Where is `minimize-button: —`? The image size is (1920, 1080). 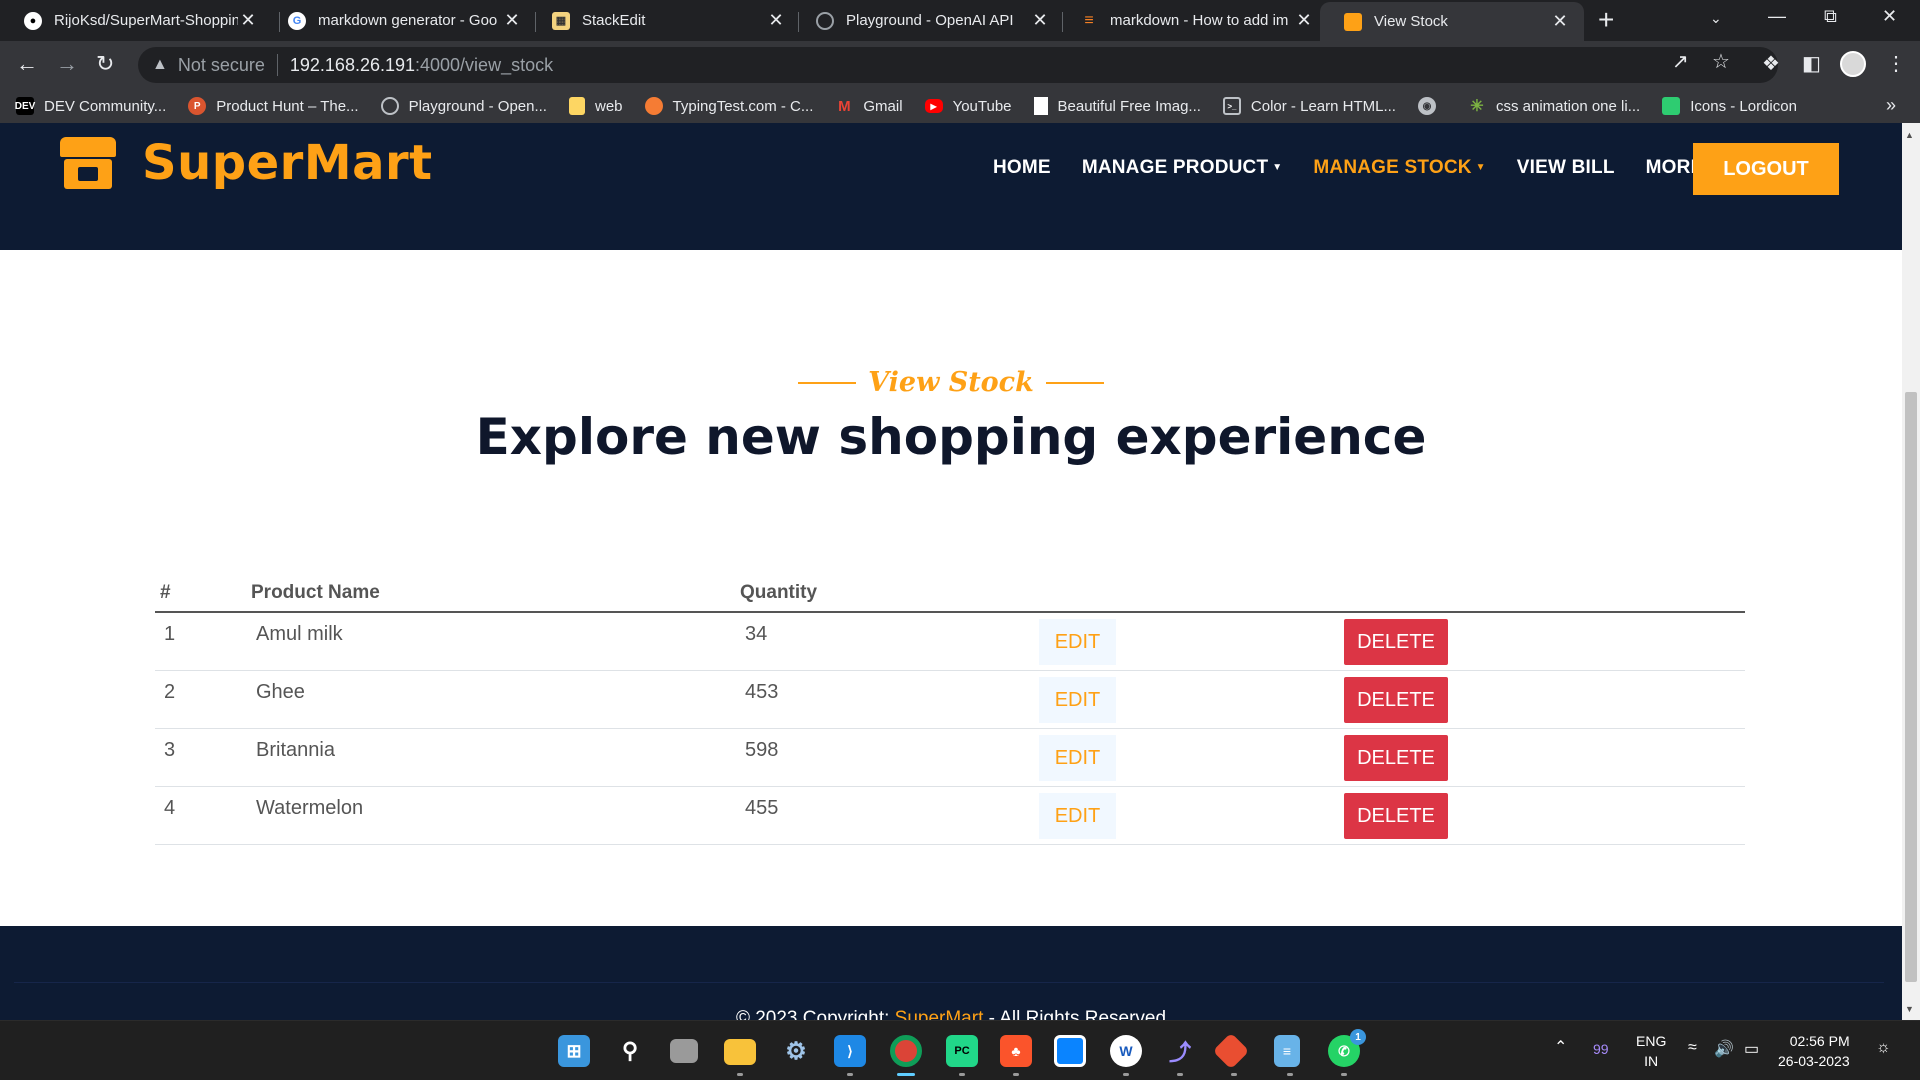
minimize-button: — is located at coordinates (1777, 16).